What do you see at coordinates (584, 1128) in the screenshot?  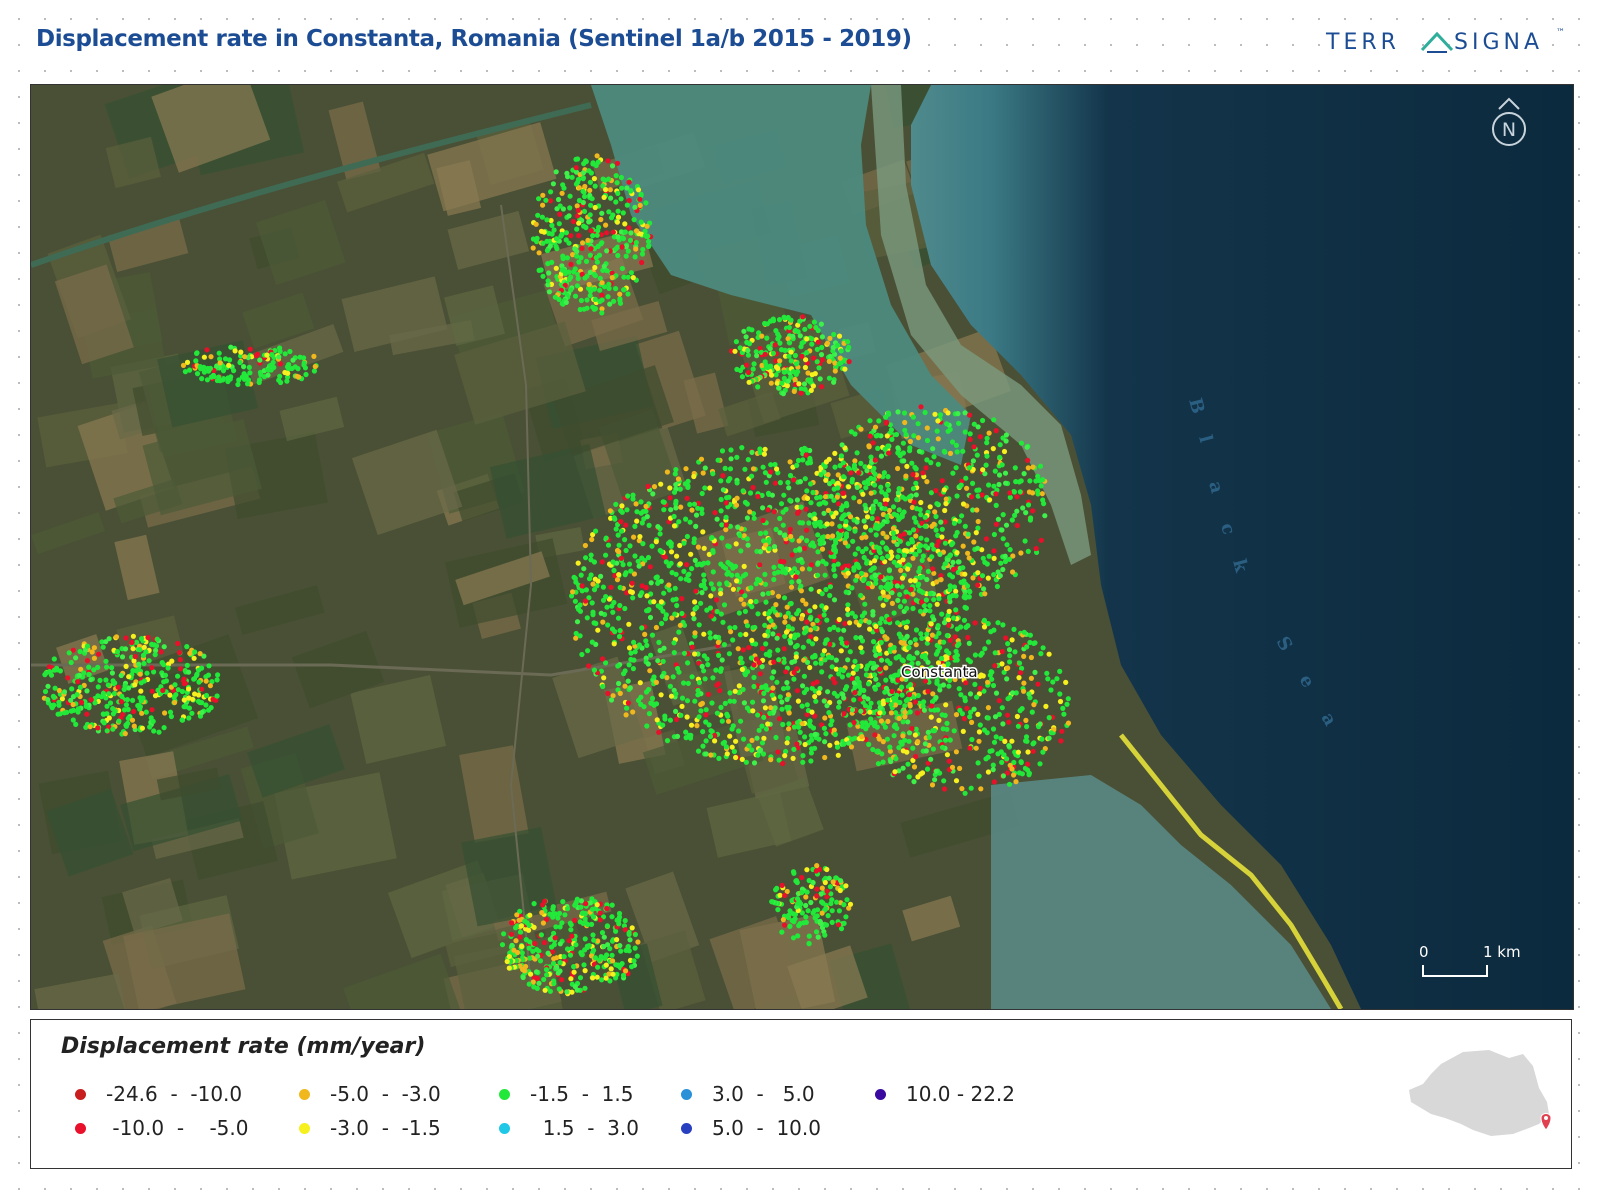 I see `legend-label: 1.5 - 3.0` at bounding box center [584, 1128].